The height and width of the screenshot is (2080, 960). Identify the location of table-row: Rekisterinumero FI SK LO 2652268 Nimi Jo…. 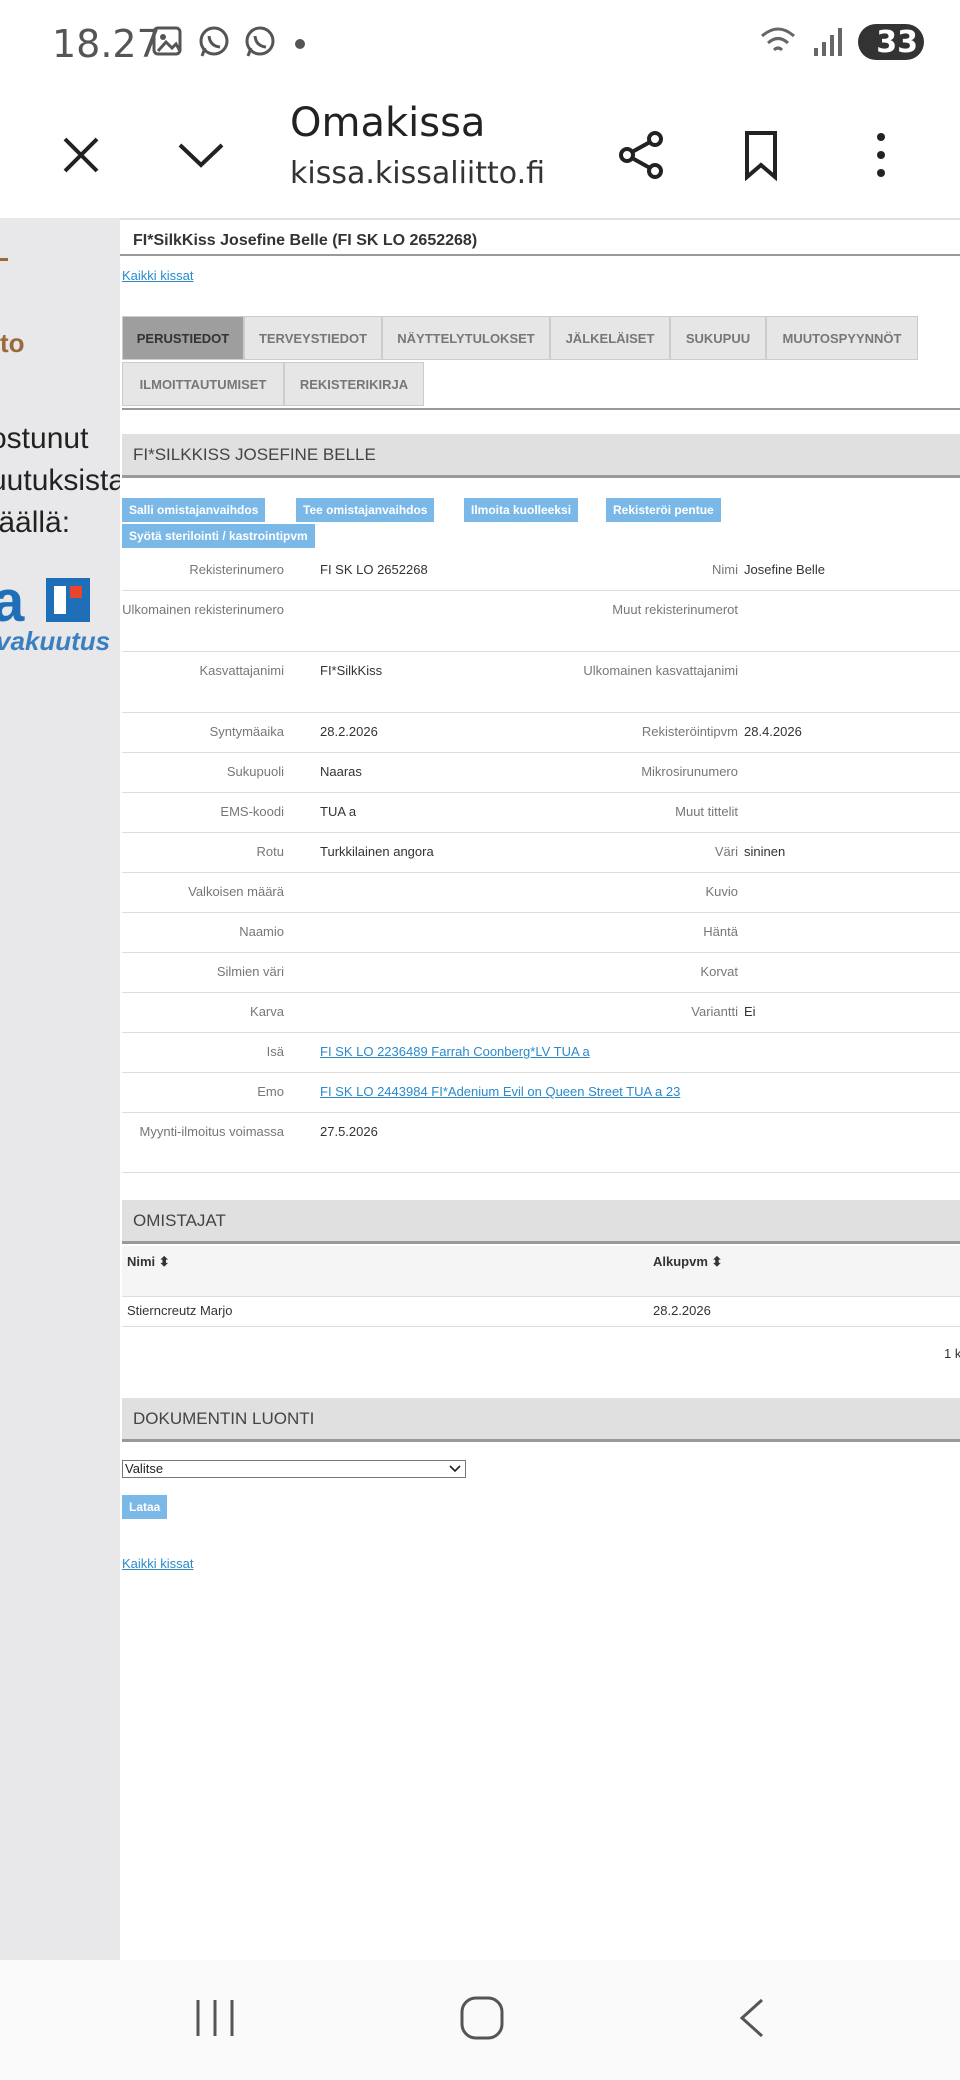
(541, 570).